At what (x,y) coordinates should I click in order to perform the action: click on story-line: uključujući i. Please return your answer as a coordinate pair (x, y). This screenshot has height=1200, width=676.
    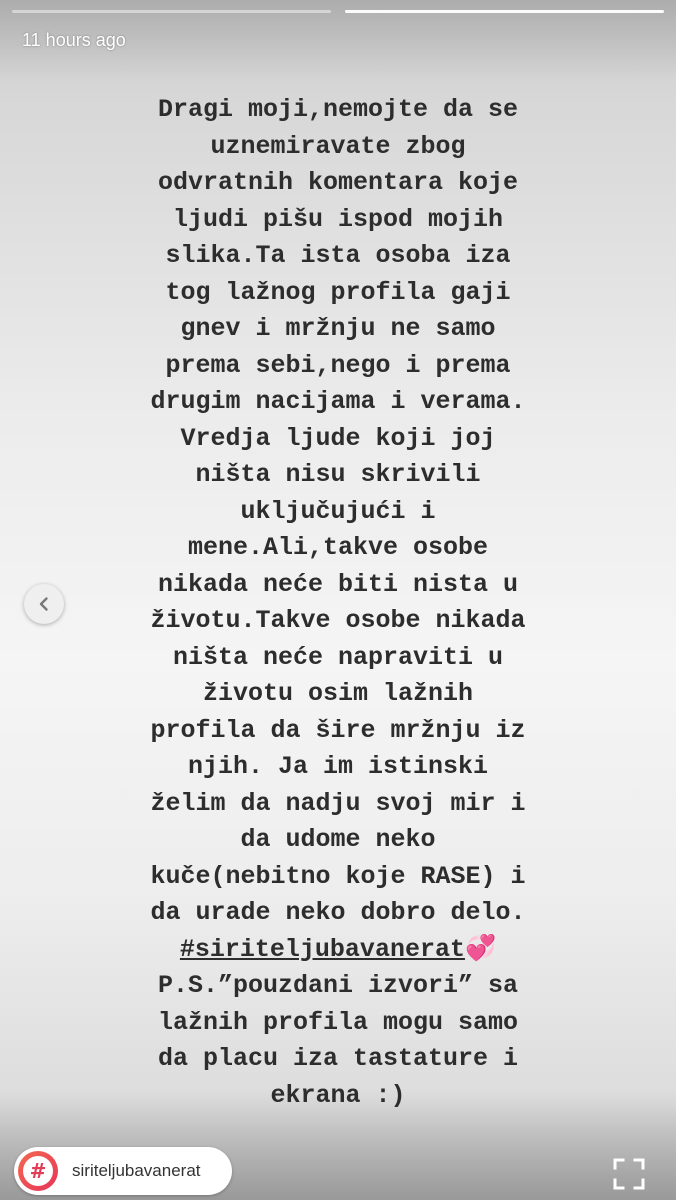
    Looking at the image, I should click on (338, 511).